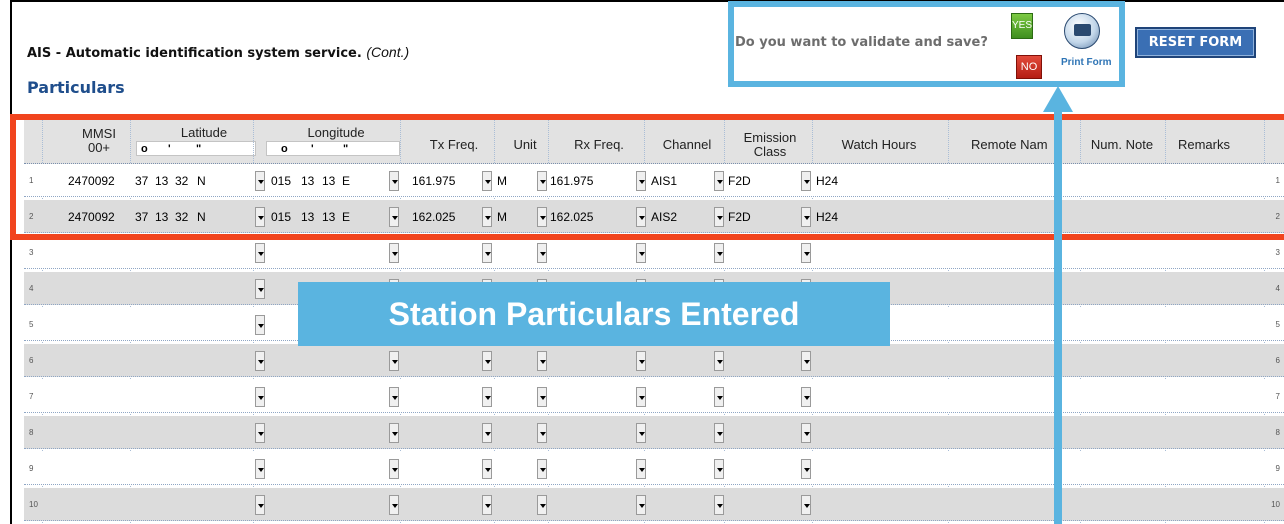  Describe the element at coordinates (654, 360) in the screenshot. I see `table-row: 66` at that location.